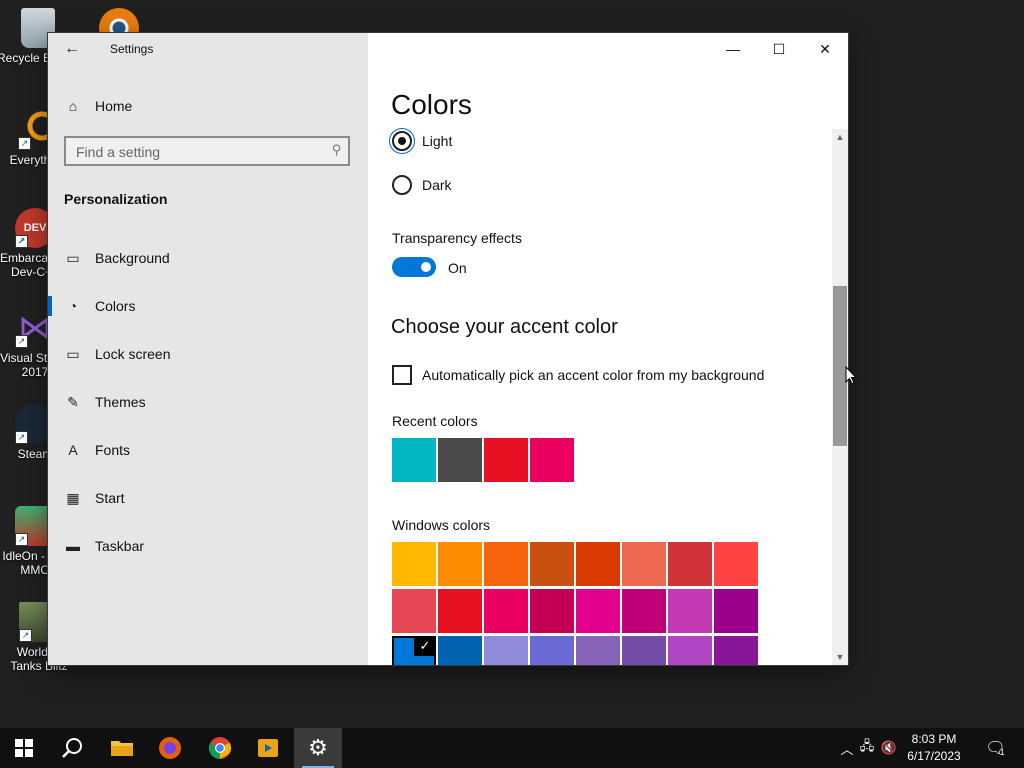  What do you see at coordinates (431, 104) in the screenshot?
I see `page-title: Colors` at bounding box center [431, 104].